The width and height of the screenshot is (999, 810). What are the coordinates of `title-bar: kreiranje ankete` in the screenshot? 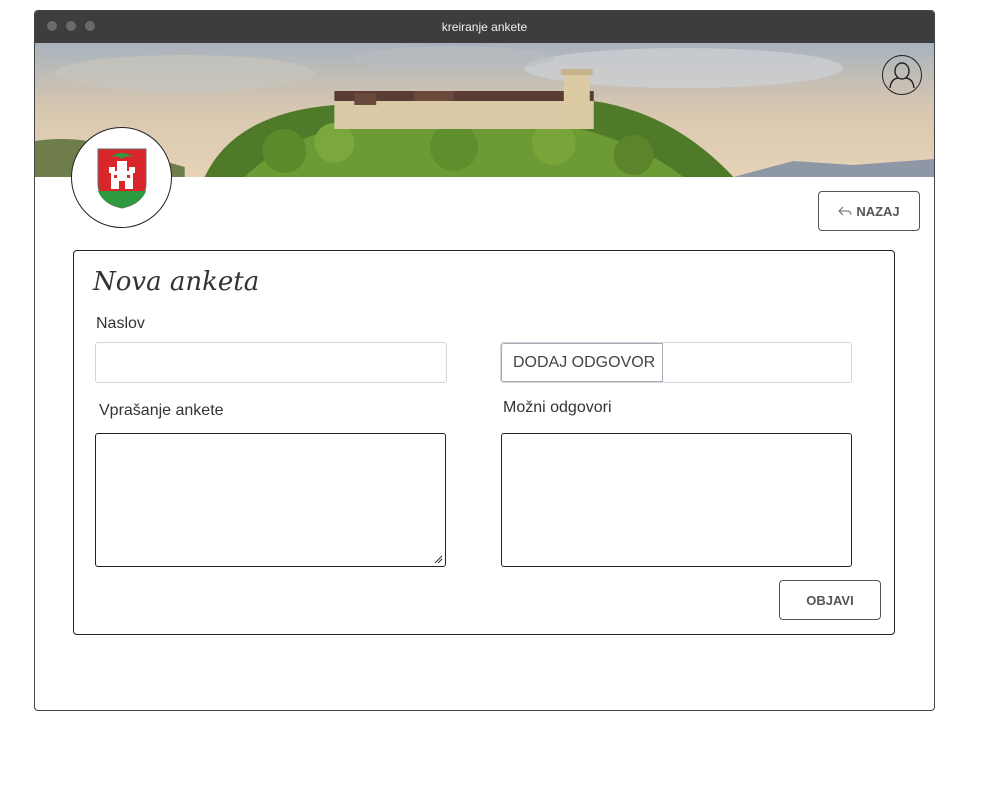 It's located at (484, 27).